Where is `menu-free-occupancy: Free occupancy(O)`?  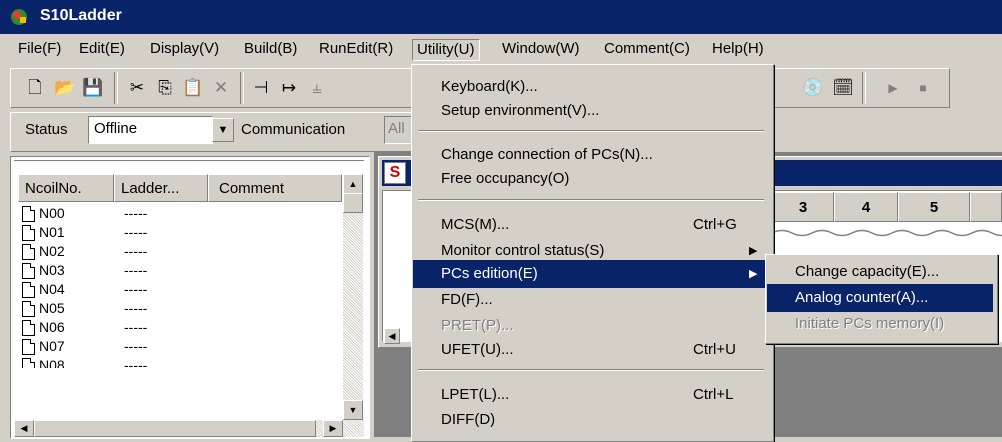 menu-free-occupancy: Free occupancy(O) is located at coordinates (591, 179).